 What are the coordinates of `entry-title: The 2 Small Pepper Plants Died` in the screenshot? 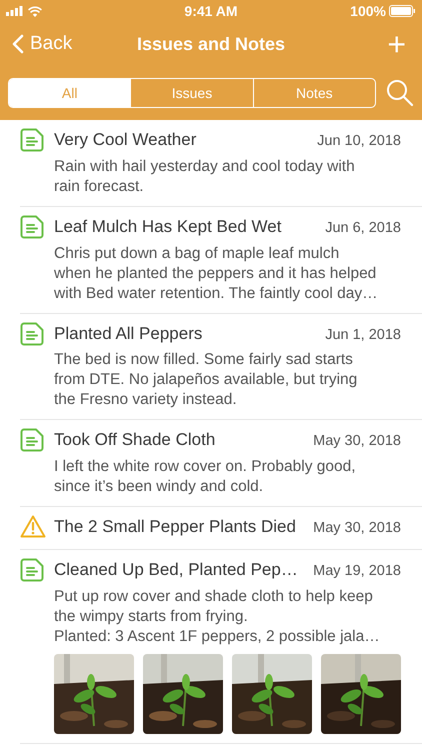 It's located at (175, 527).